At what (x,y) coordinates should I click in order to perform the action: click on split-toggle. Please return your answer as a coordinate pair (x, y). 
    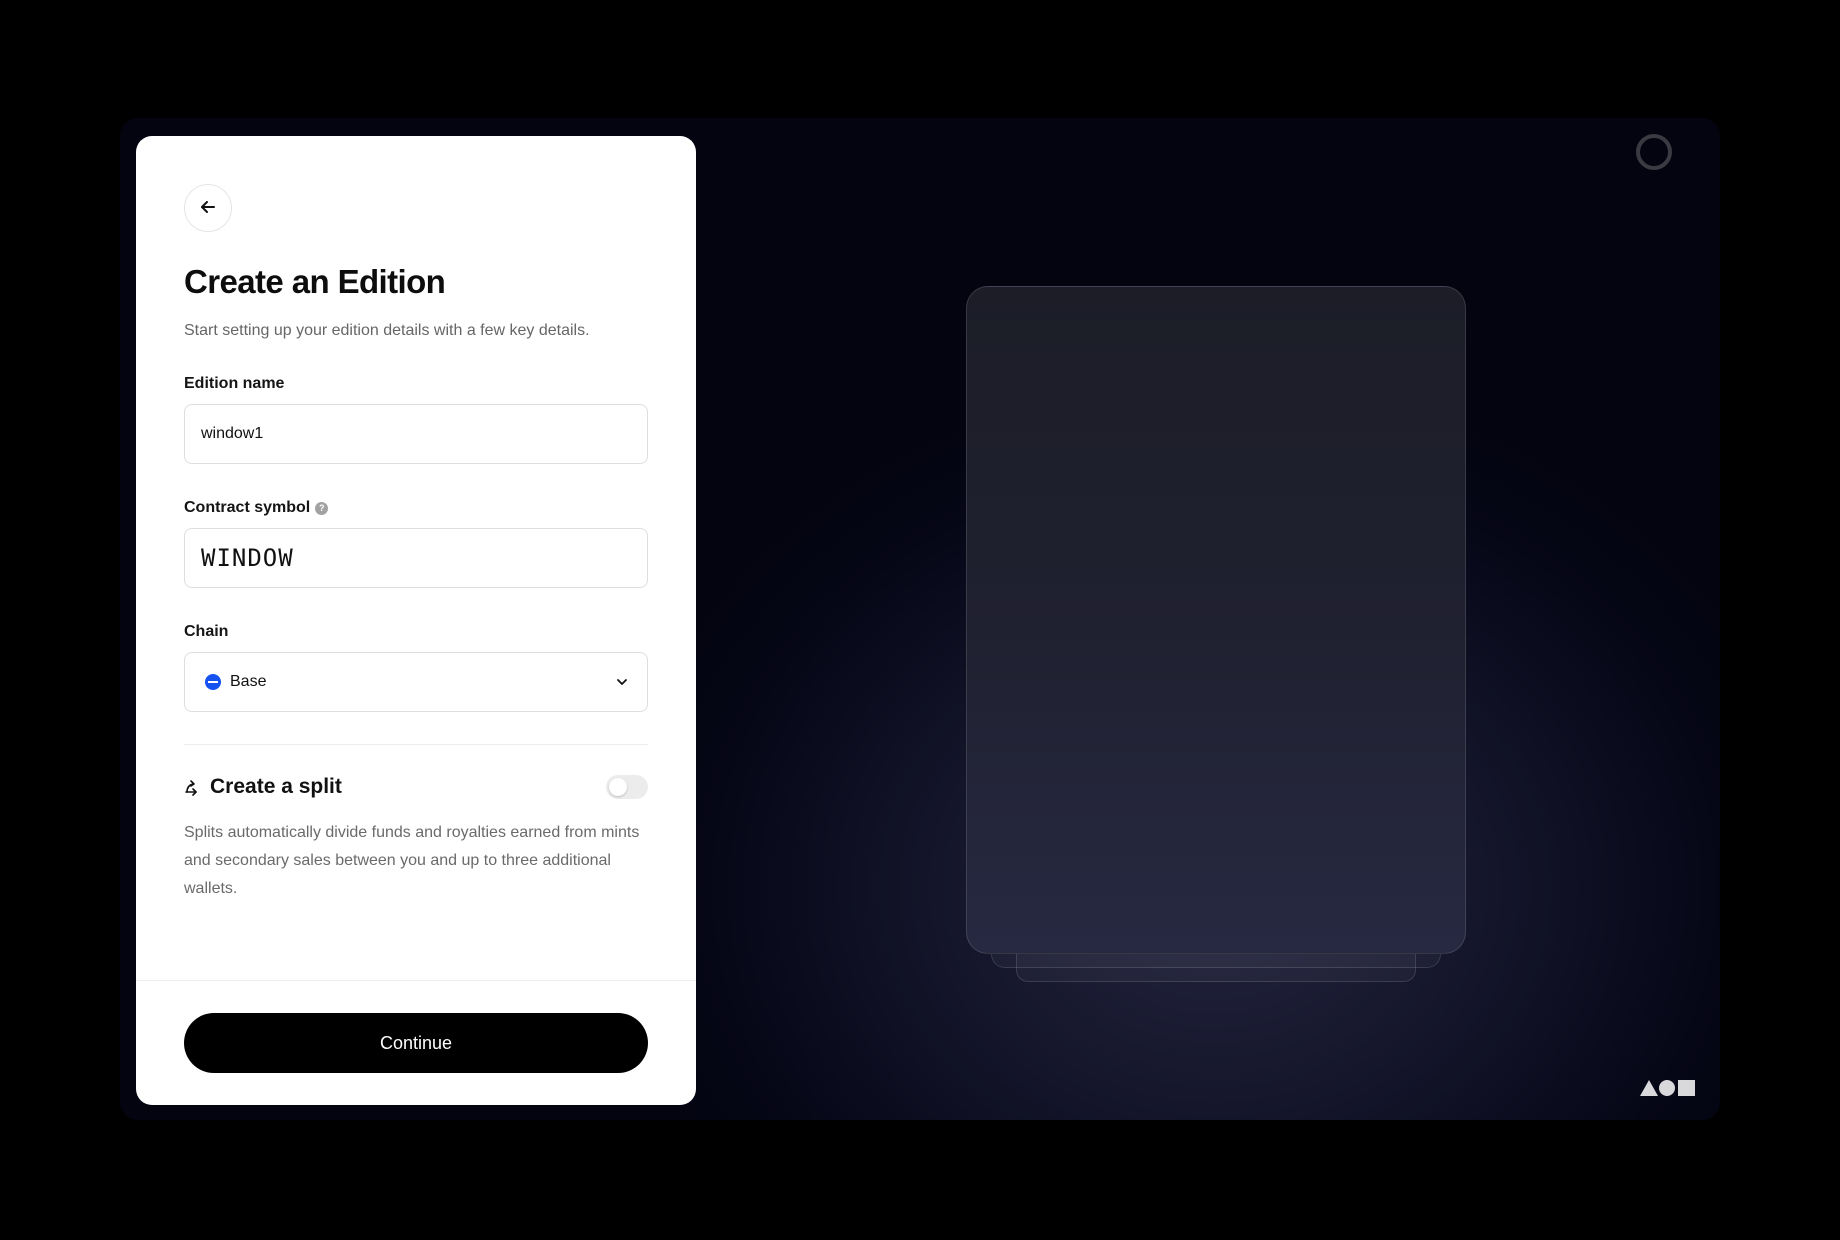
    Looking at the image, I should click on (627, 787).